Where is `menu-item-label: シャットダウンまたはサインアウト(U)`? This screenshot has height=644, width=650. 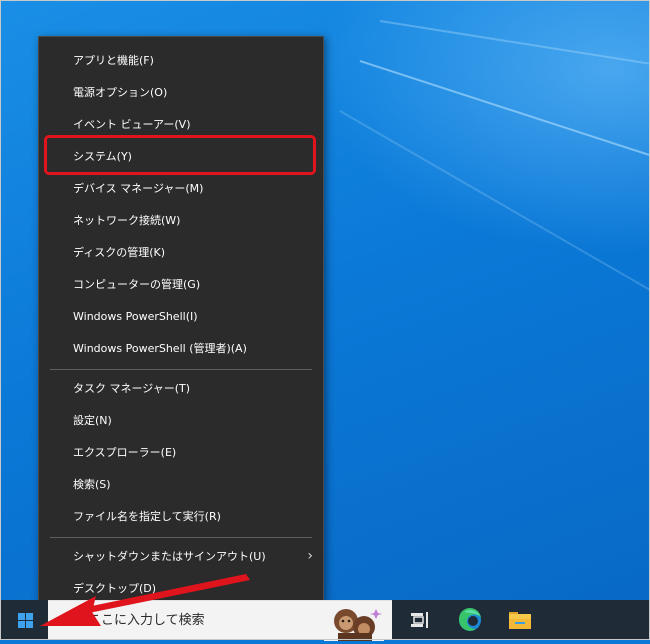
menu-item-label: シャットダウンまたはサインアウト(U) is located at coordinates (169, 556).